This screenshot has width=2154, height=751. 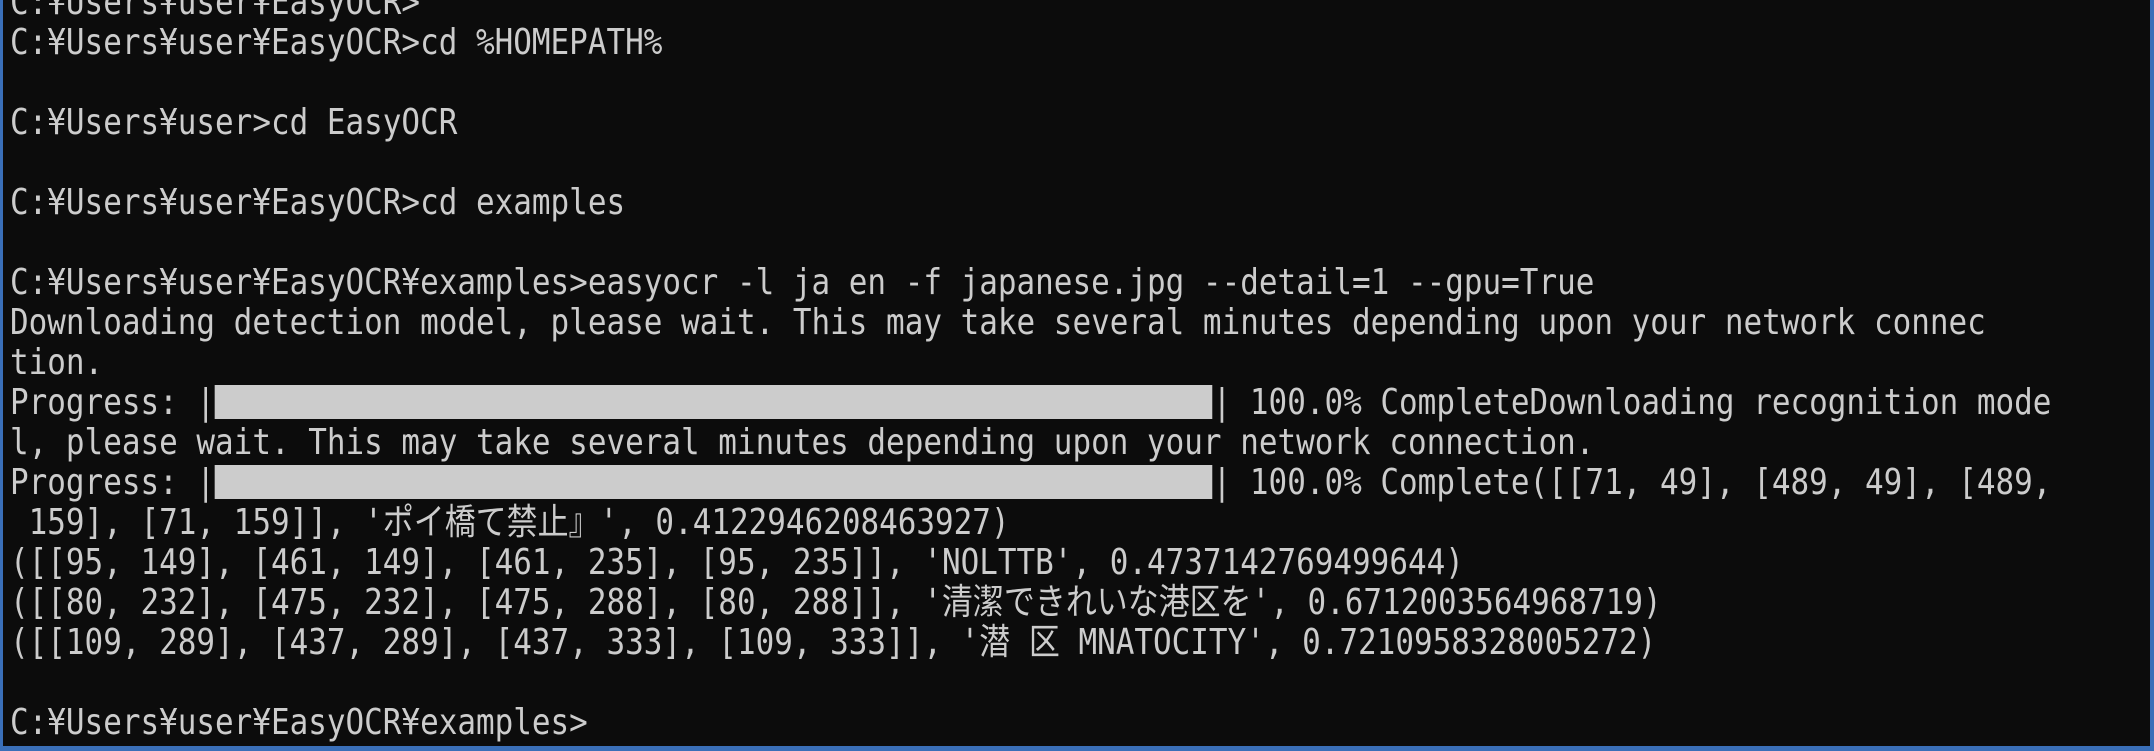 I want to click on console-line: tion., so click(x=57, y=362).